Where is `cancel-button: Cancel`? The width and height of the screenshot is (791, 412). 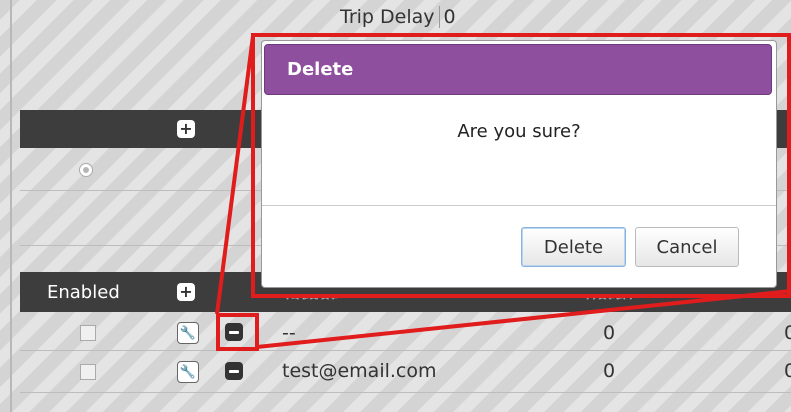
cancel-button: Cancel is located at coordinates (687, 247).